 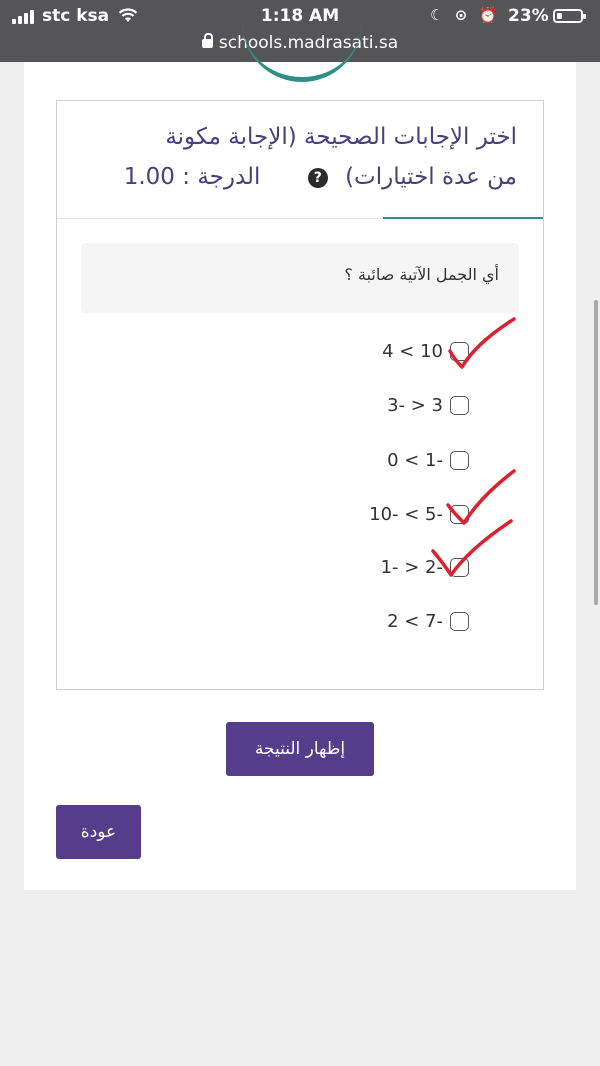 I want to click on logo-arc, so click(x=302, y=52).